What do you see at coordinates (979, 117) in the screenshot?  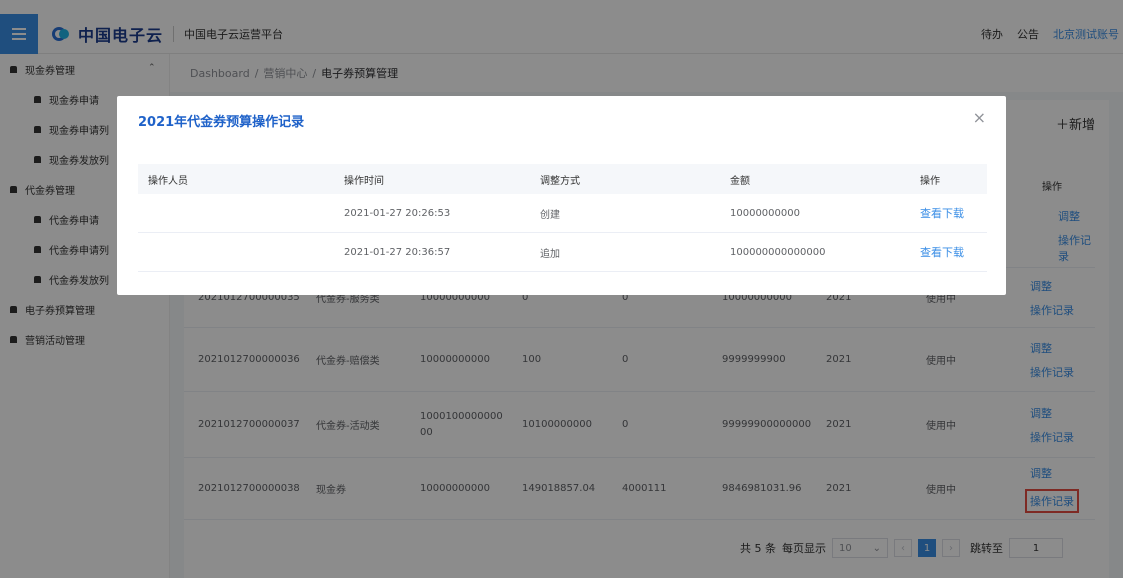 I see `close-icon: ×` at bounding box center [979, 117].